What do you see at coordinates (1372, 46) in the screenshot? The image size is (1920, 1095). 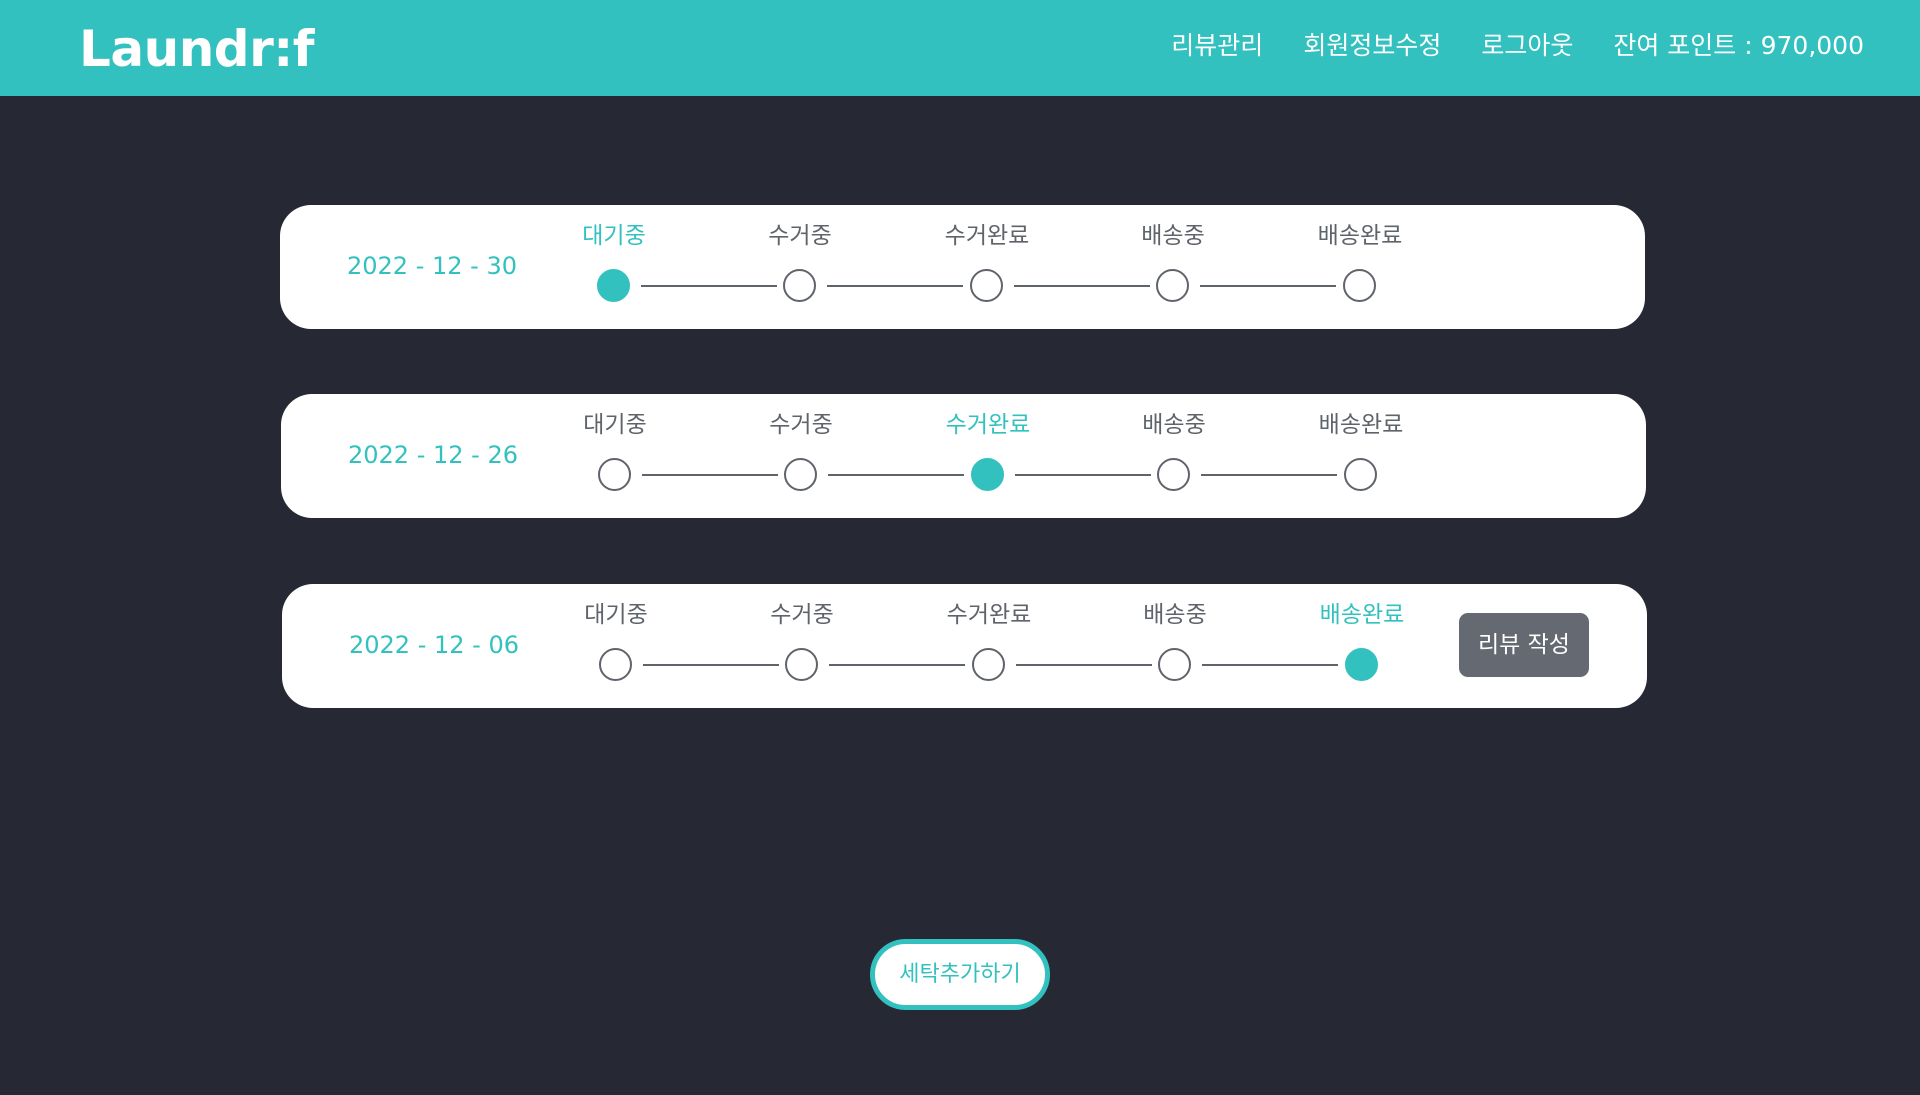 I see `nav-edit-profile: 회원정보수정` at bounding box center [1372, 46].